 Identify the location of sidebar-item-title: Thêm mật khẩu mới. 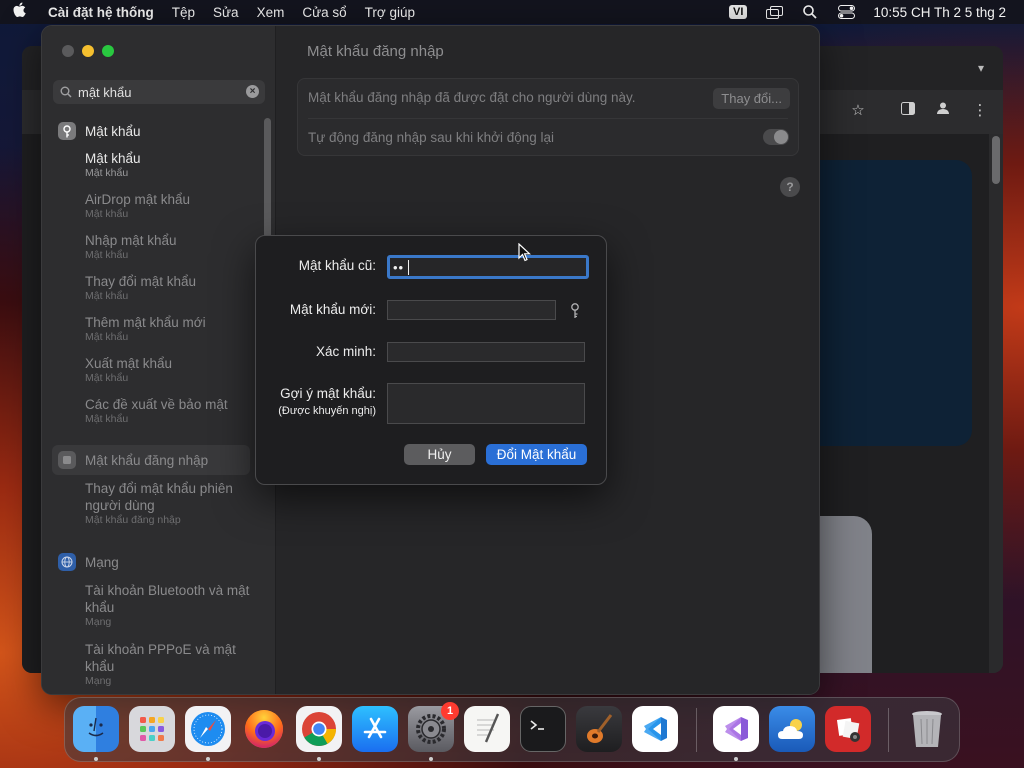
(145, 322).